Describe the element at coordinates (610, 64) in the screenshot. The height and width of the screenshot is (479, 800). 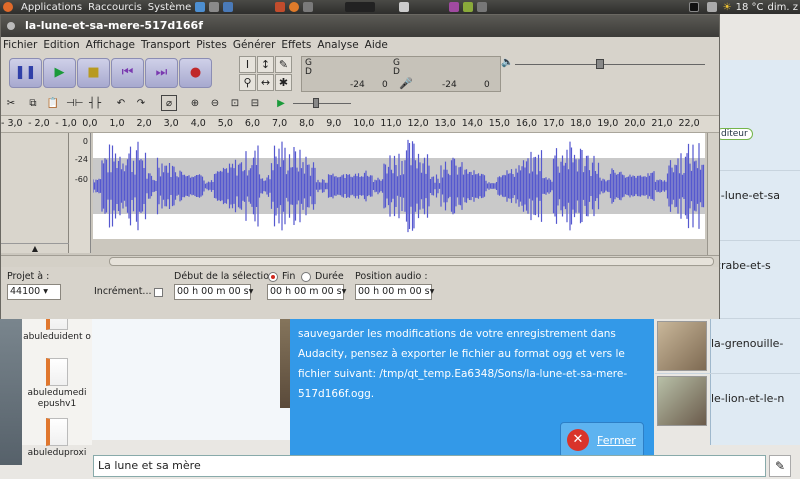
I see `playback-volume-slider` at that location.